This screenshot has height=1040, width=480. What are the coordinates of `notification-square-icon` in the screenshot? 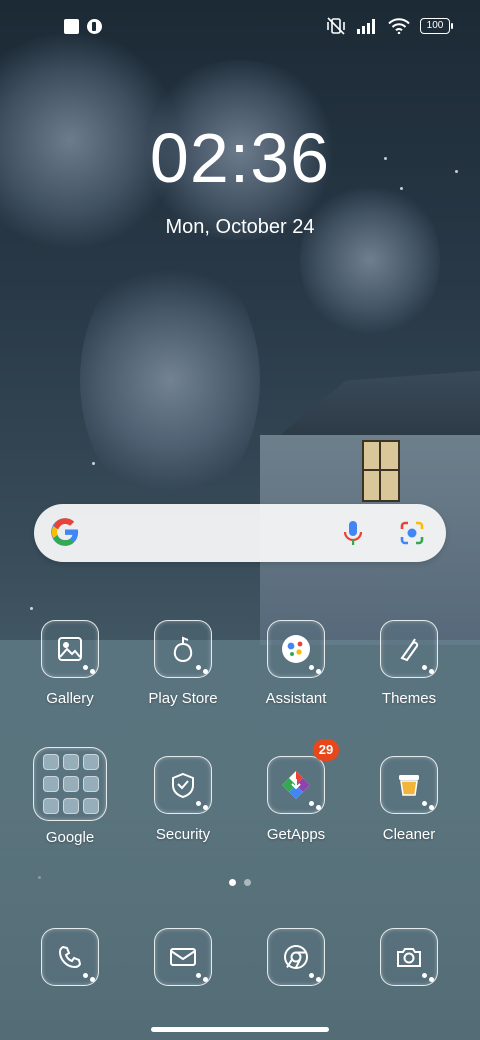 It's located at (71, 26).